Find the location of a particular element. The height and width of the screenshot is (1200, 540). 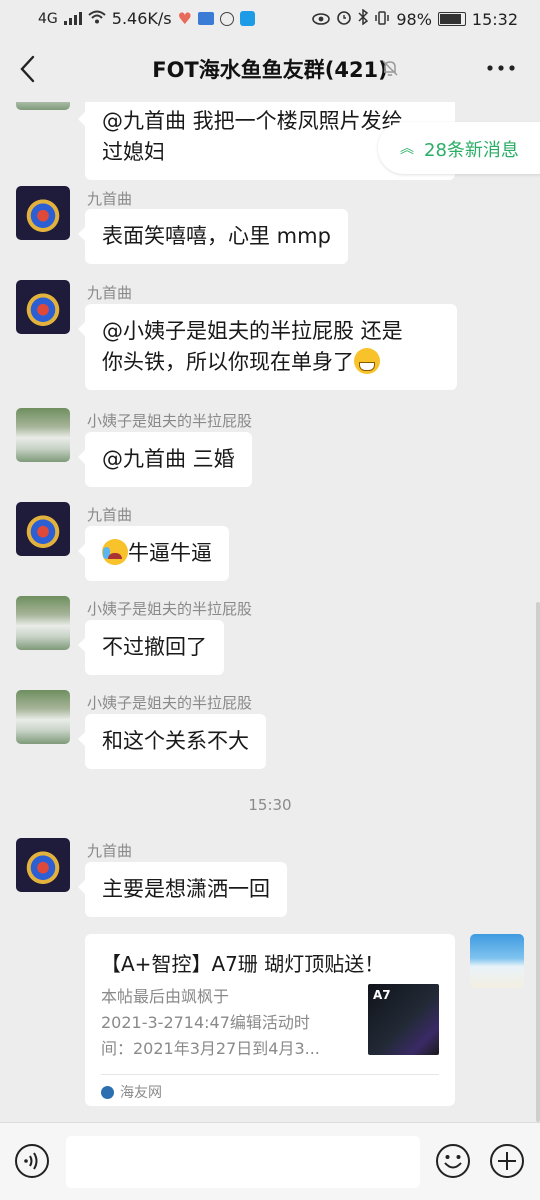

chat-header: FOT海水鱼鱼友群(421) is located at coordinates (270, 69).